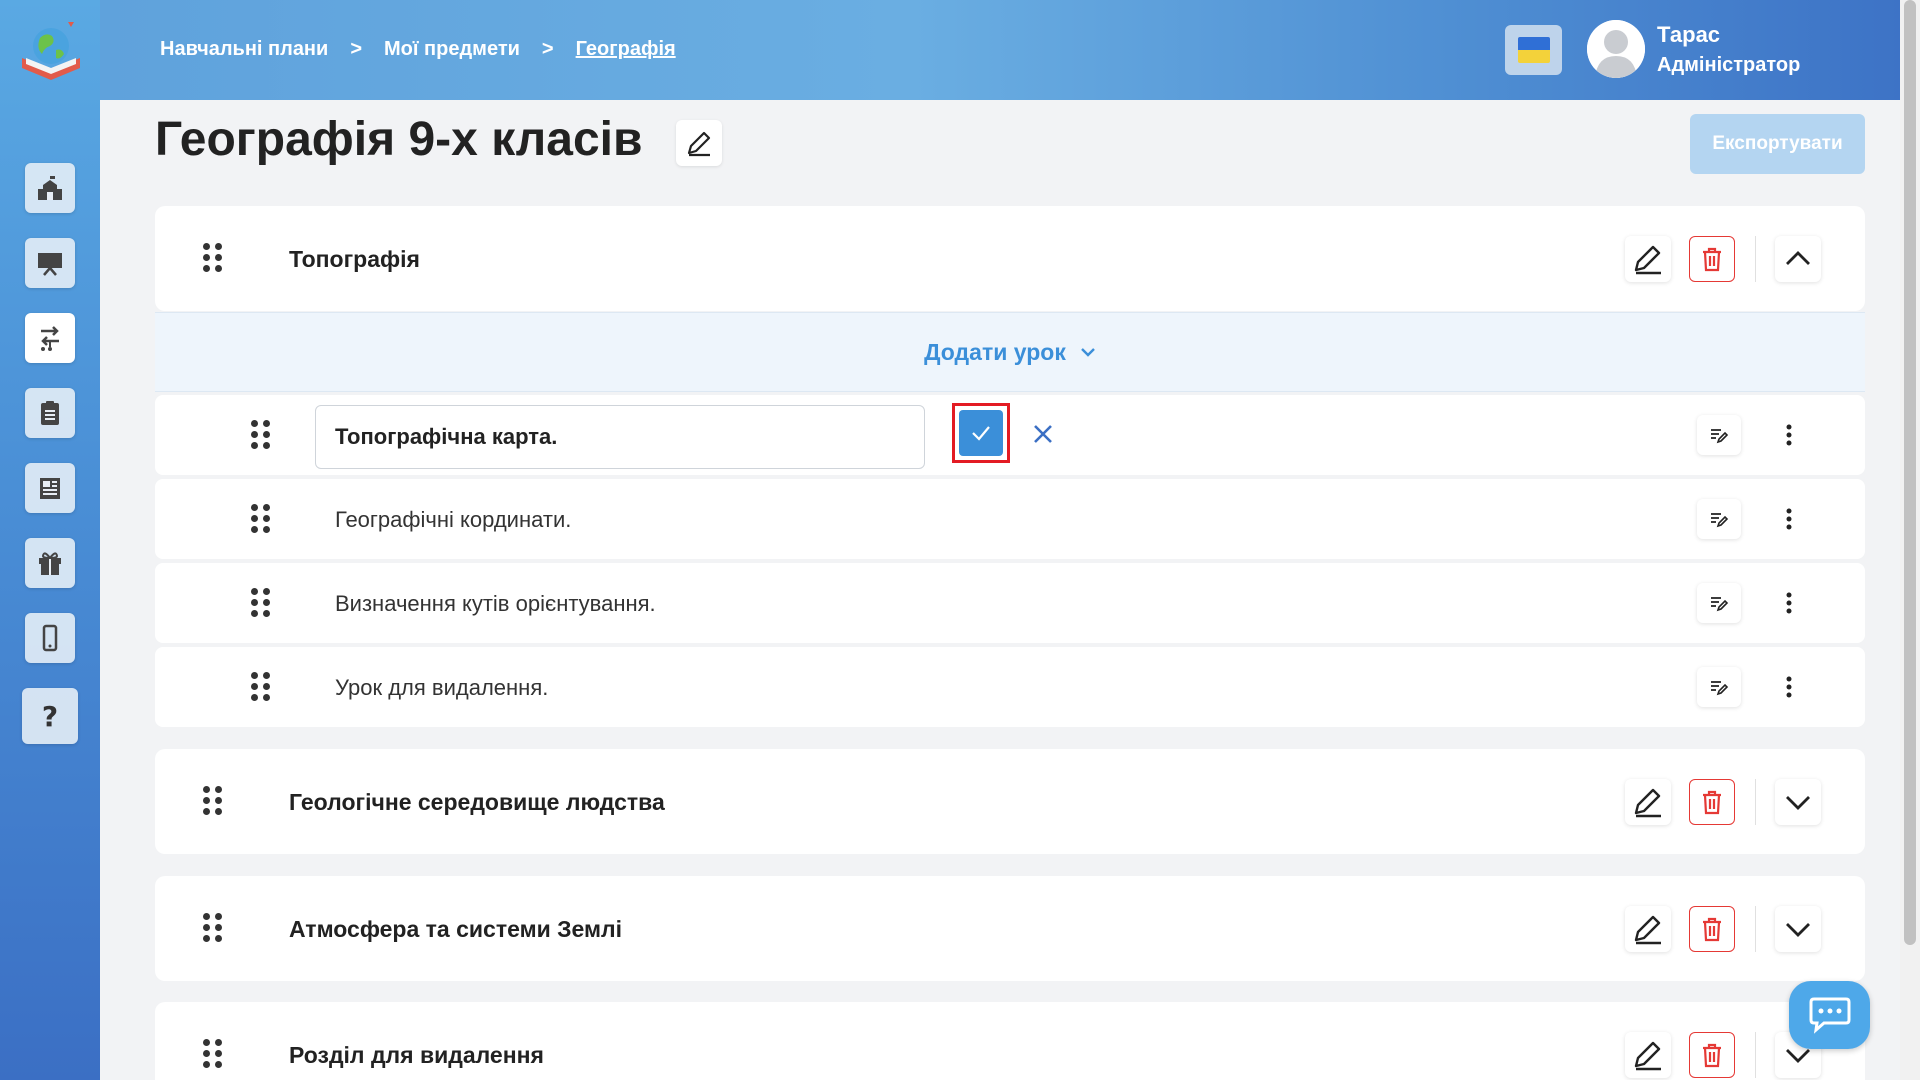  I want to click on user-role: Адміністратор, so click(1729, 65).